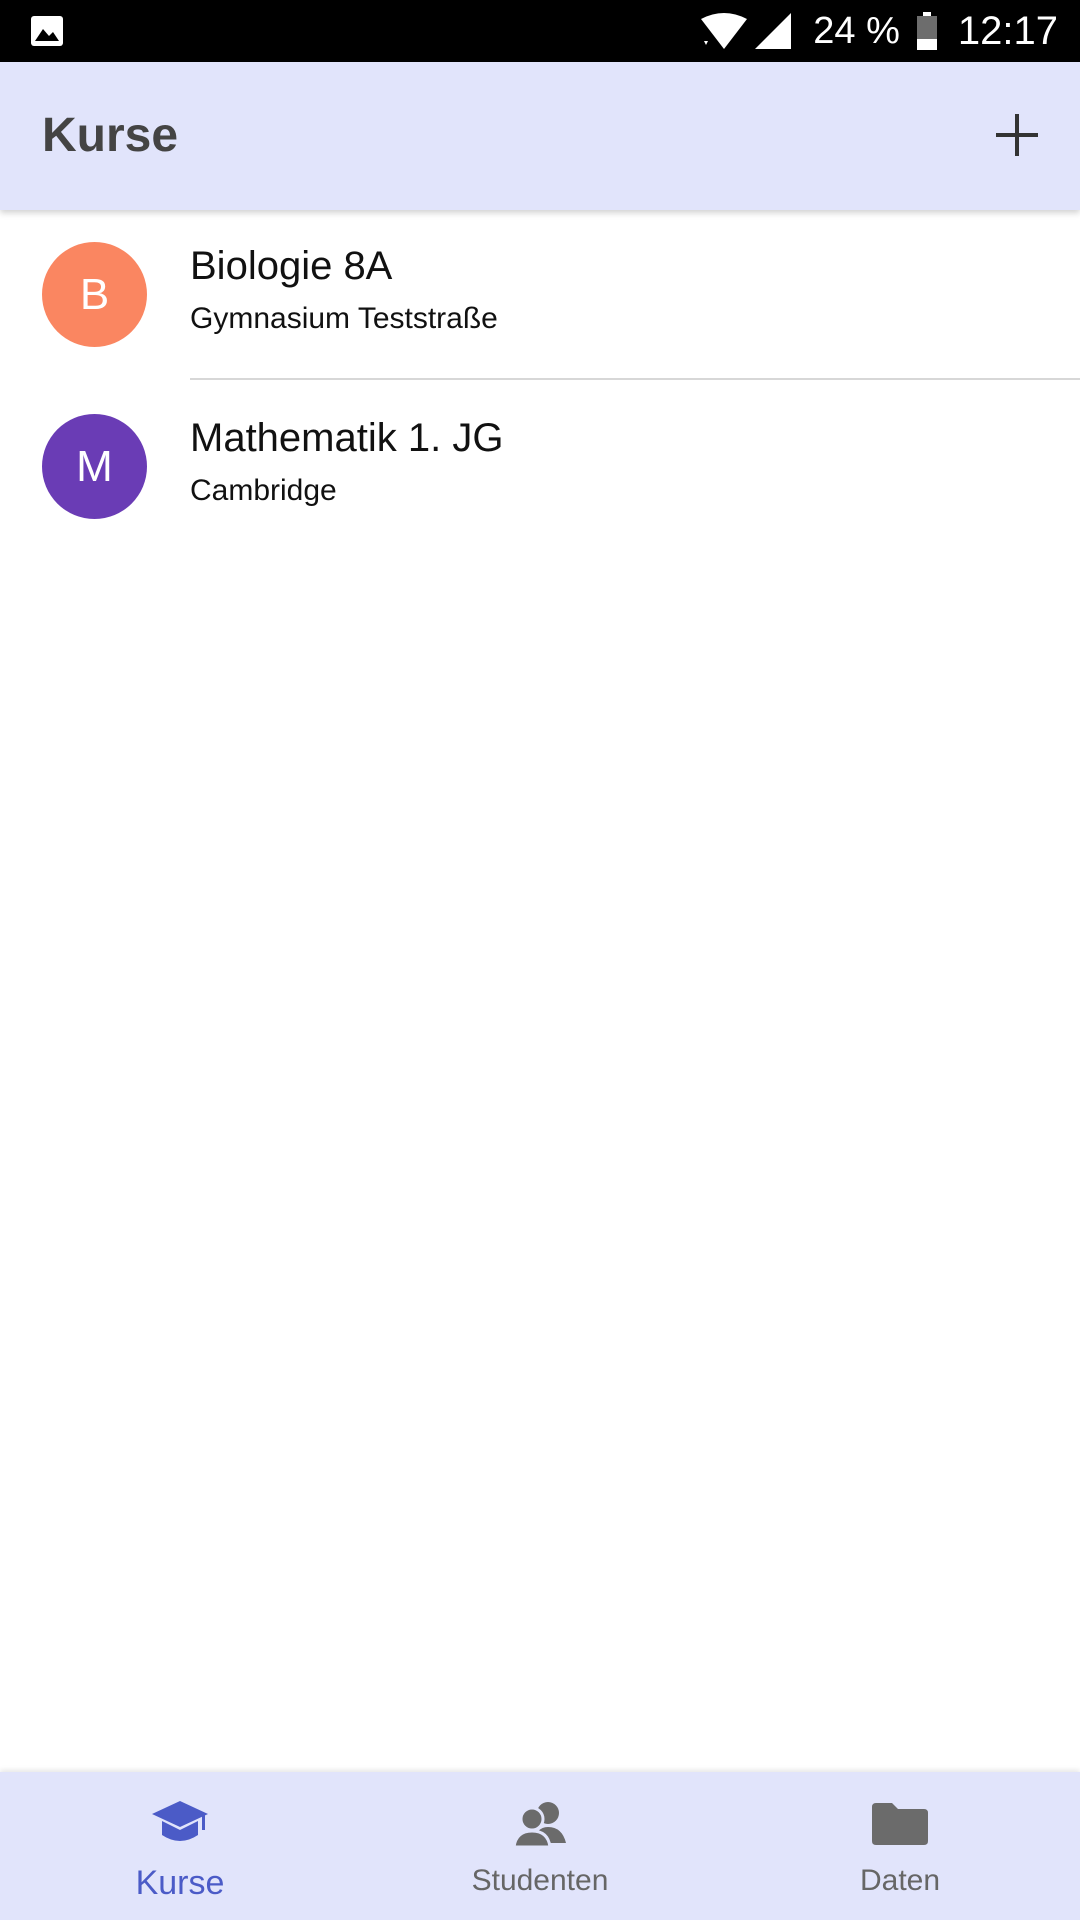  What do you see at coordinates (773, 31) in the screenshot?
I see `signal-icon` at bounding box center [773, 31].